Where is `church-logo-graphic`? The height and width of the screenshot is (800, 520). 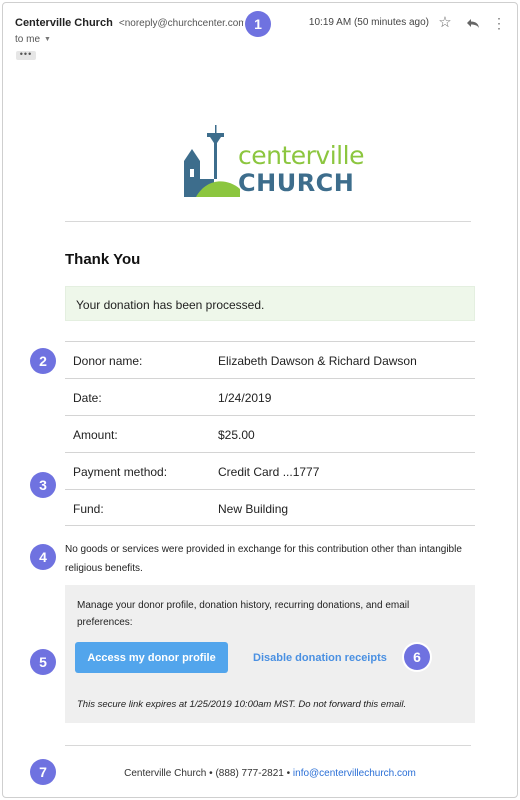 church-logo-graphic is located at coordinates (212, 161).